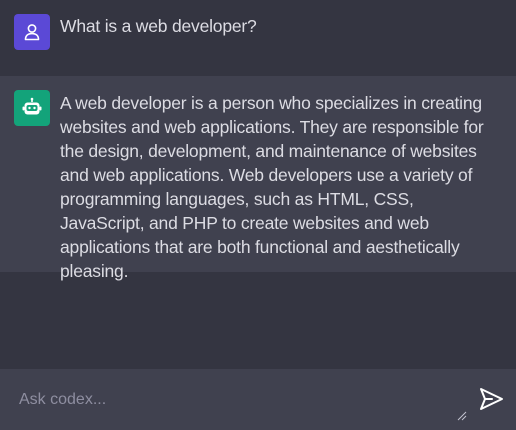  I want to click on robot-icon, so click(32, 106).